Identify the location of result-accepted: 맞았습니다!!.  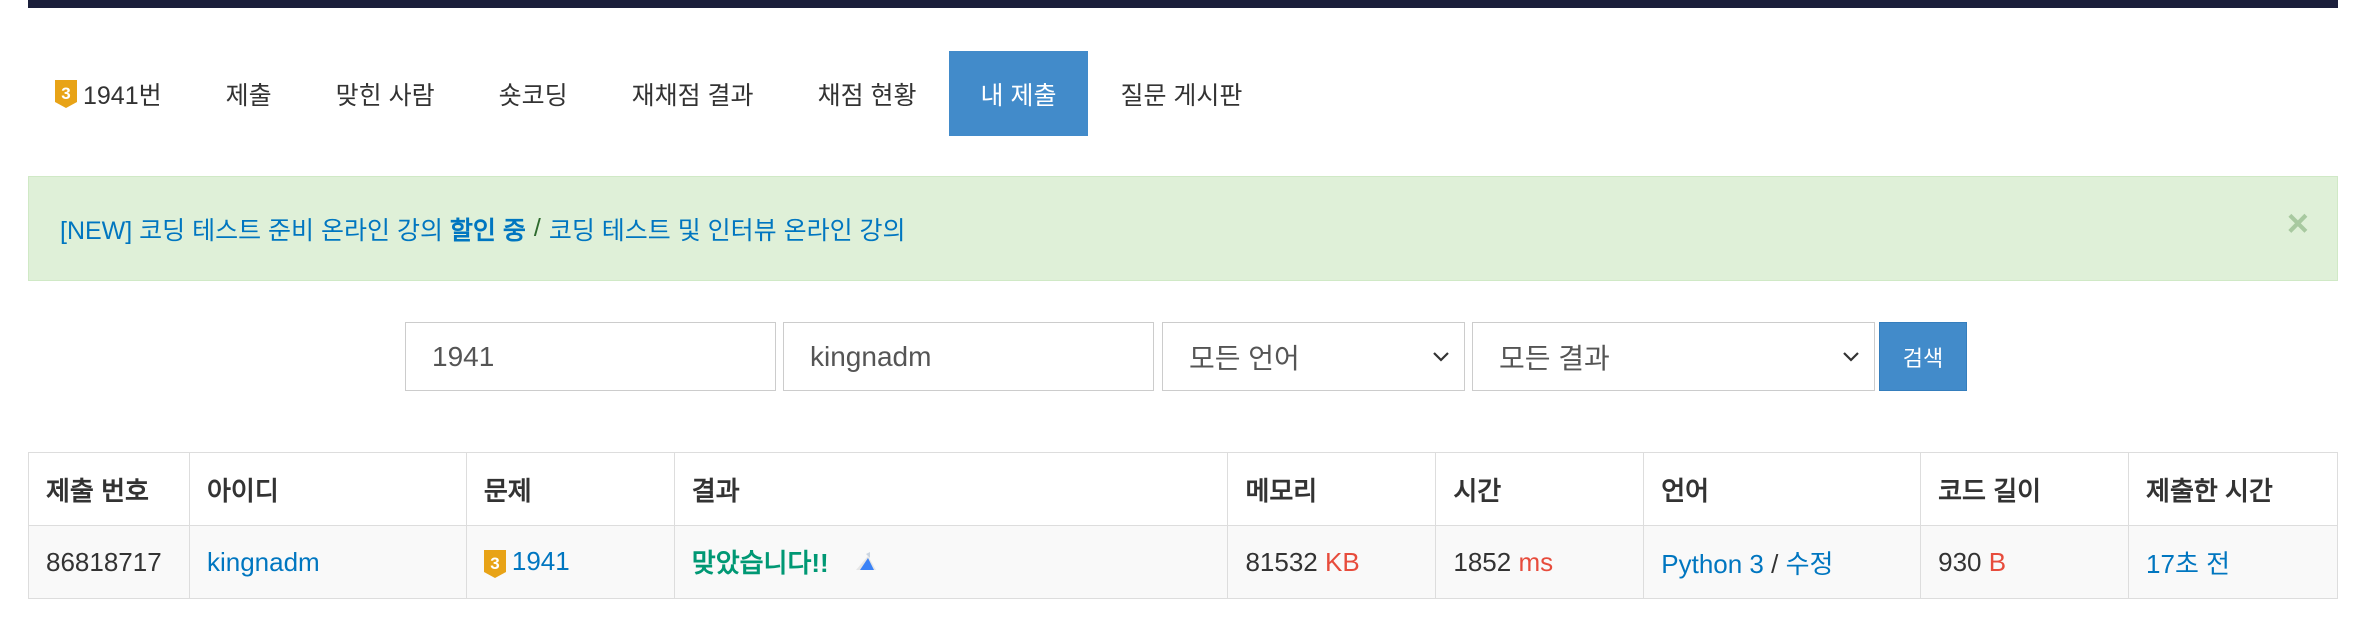
(760, 563).